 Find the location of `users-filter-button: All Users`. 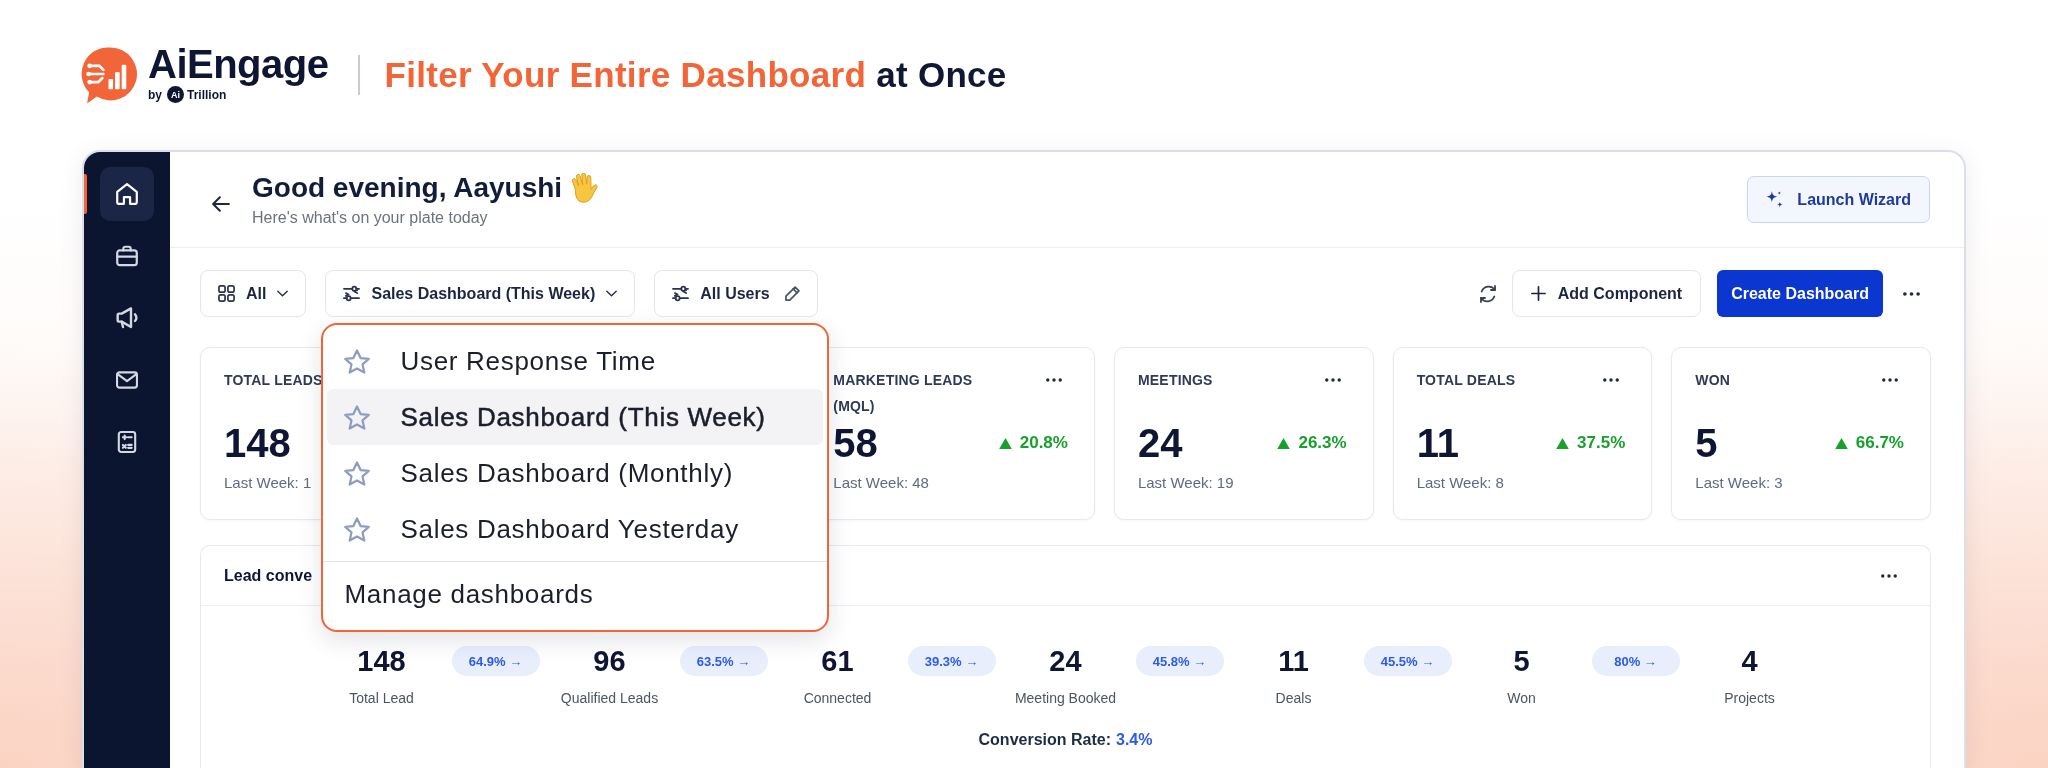

users-filter-button: All Users is located at coordinates (736, 293).